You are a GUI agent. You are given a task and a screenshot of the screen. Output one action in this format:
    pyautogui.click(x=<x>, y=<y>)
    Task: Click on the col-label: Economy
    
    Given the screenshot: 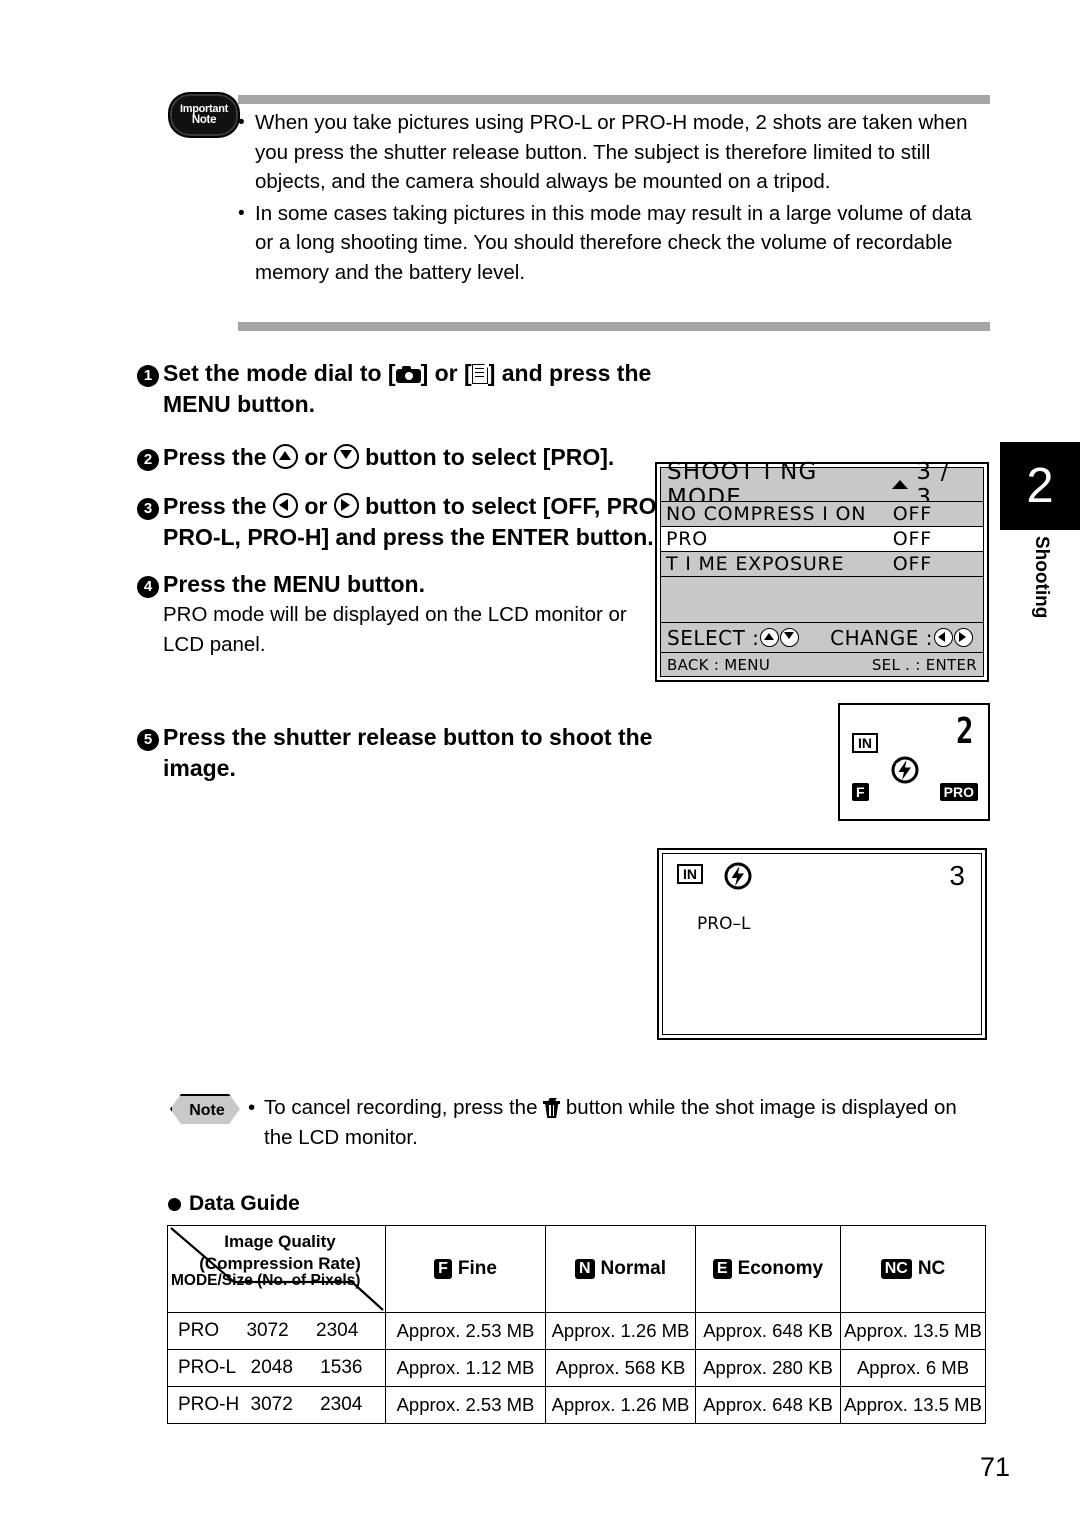 What is the action you would take?
    pyautogui.click(x=780, y=1268)
    